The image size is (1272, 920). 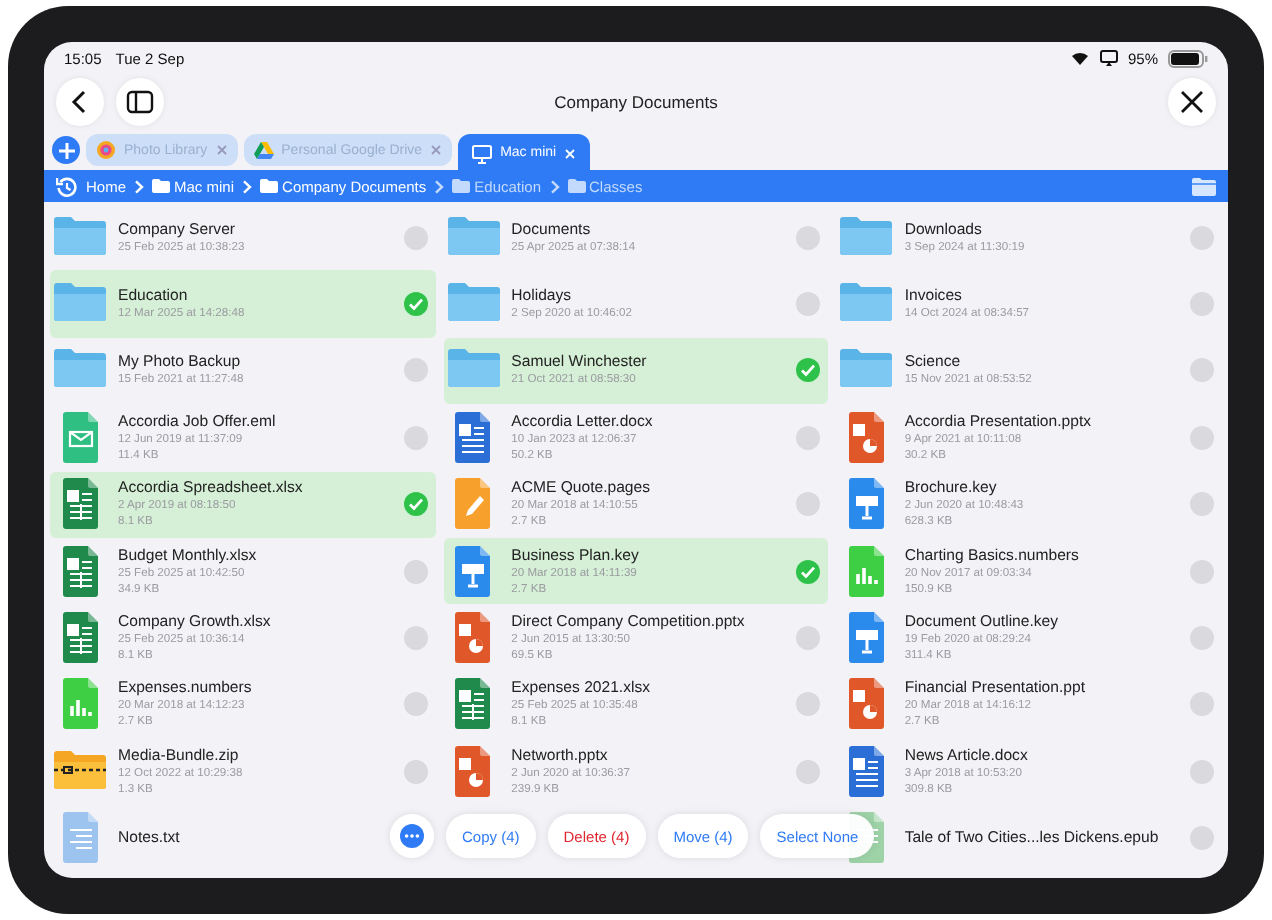 I want to click on history-icon, so click(x=67, y=186).